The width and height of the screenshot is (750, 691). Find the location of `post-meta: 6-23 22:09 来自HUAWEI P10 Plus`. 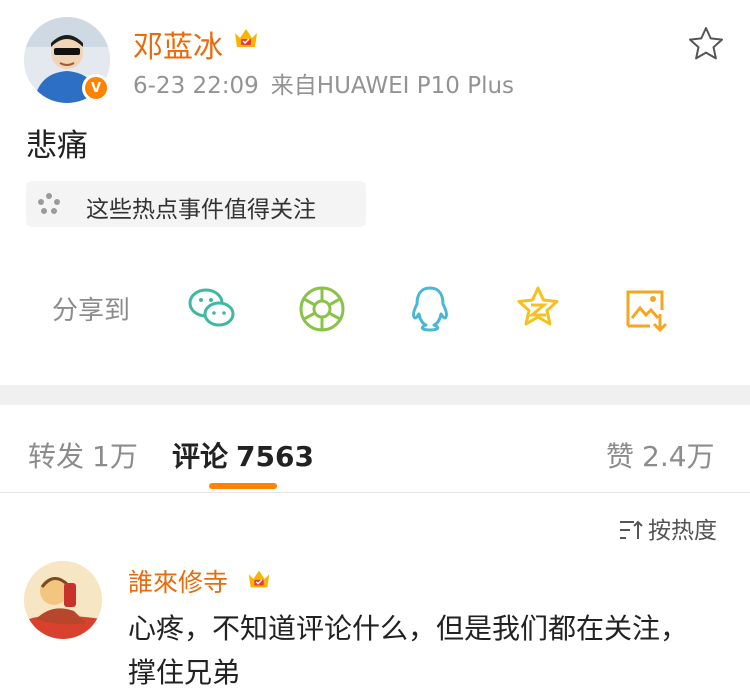

post-meta: 6-23 22:09 来自HUAWEI P10 Plus is located at coordinates (323, 83).